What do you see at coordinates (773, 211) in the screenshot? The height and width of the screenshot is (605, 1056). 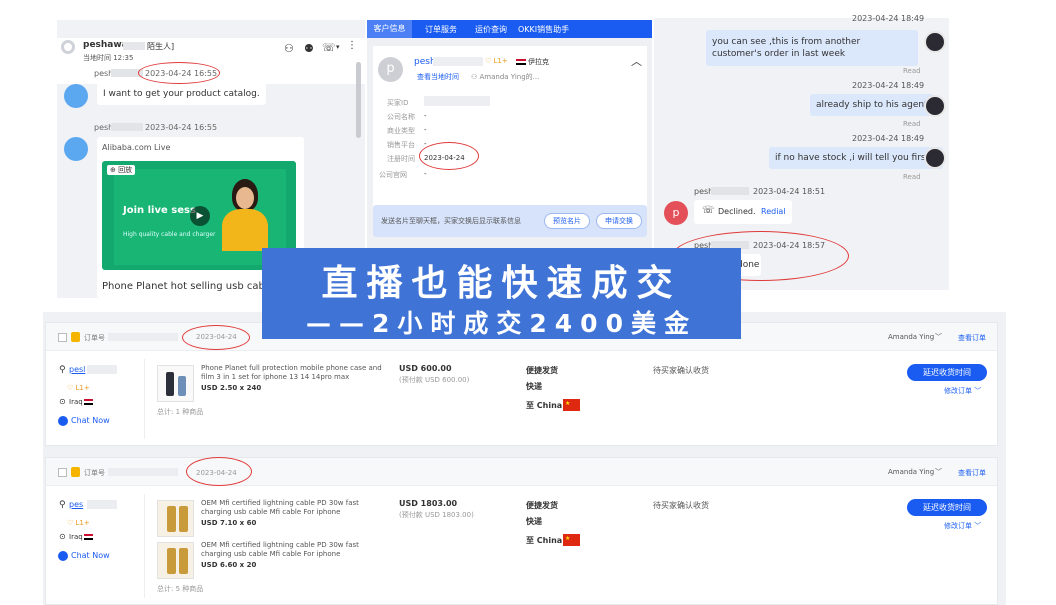 I see `redial-link: Redial` at bounding box center [773, 211].